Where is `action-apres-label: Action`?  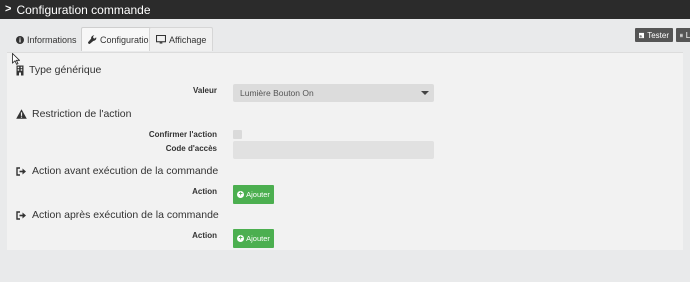
action-apres-label: Action is located at coordinates (204, 235).